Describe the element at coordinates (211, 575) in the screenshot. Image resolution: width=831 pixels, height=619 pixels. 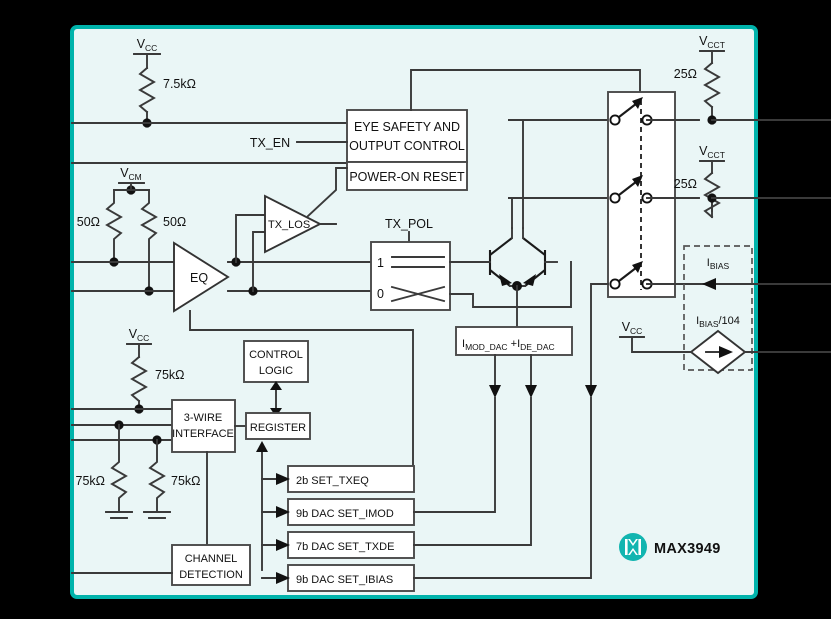
I see `channel-detection-line2: DETECTION` at that location.